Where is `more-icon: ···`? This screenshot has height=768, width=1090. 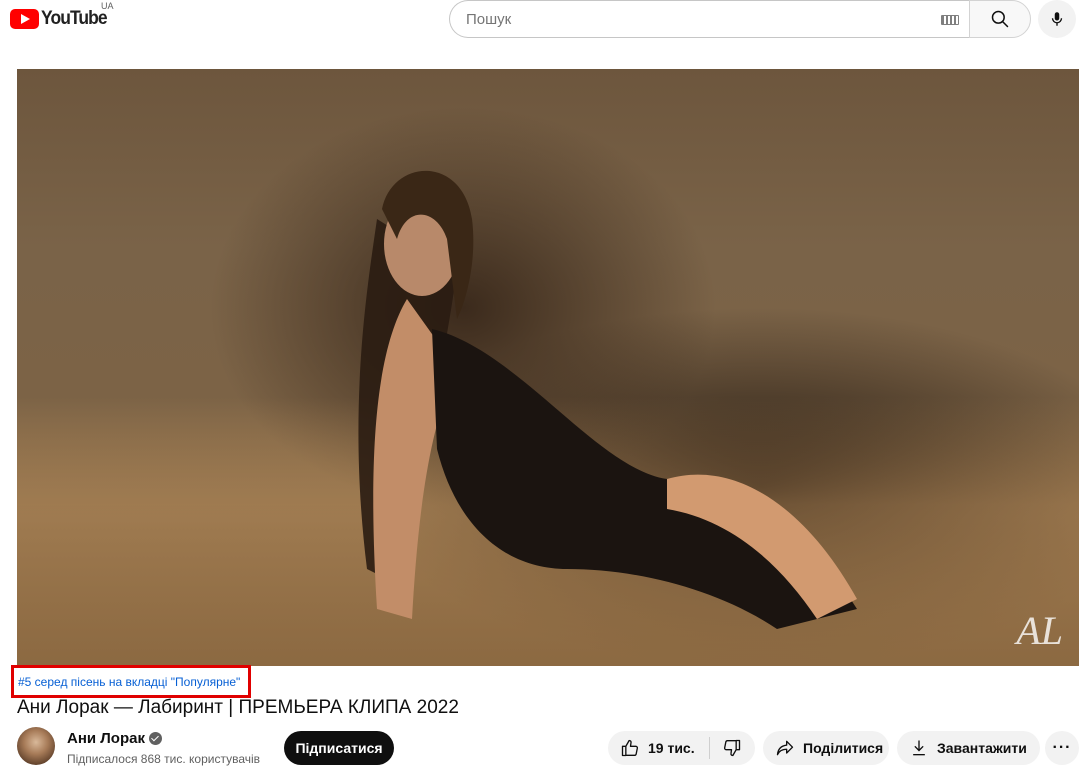 more-icon: ··· is located at coordinates (1062, 747).